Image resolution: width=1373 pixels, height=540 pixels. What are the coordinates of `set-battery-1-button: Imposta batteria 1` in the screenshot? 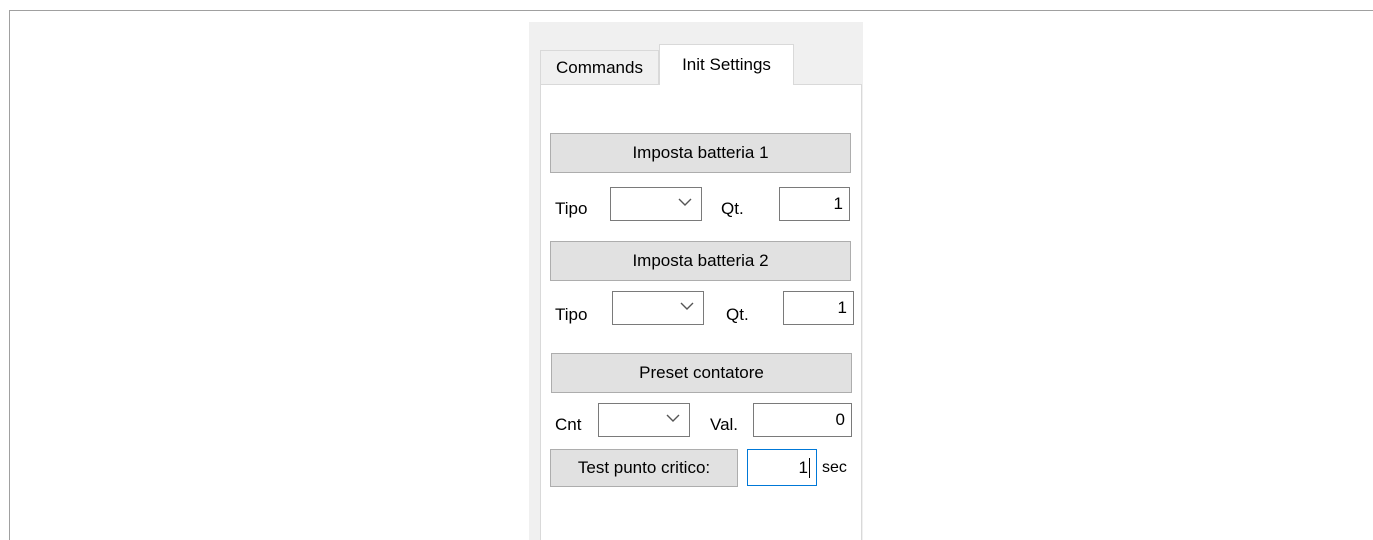 It's located at (700, 153).